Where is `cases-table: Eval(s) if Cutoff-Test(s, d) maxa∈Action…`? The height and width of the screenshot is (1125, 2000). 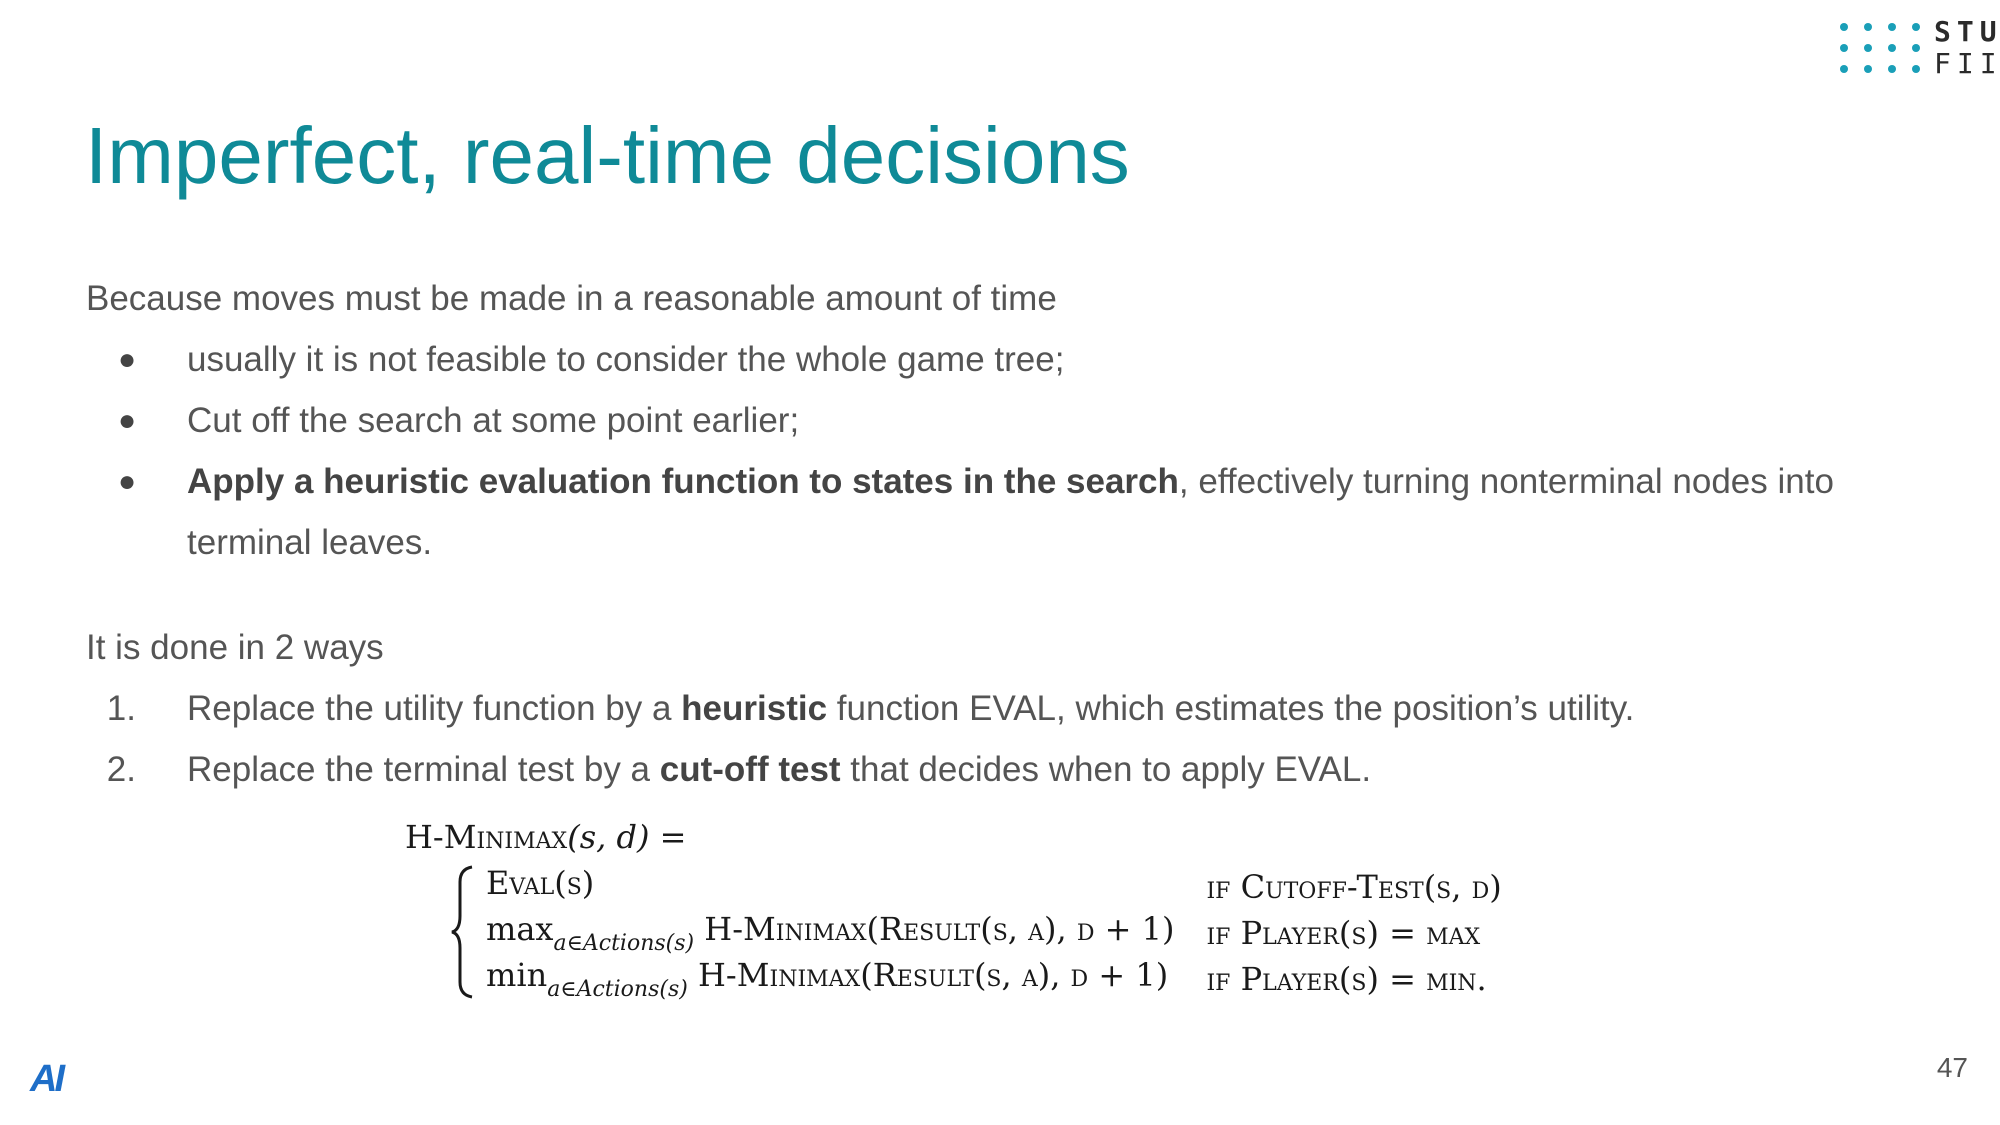
cases-table: Eval(s) if Cutoff-Test(s, d) maxa∈Action… is located at coordinates (994, 933).